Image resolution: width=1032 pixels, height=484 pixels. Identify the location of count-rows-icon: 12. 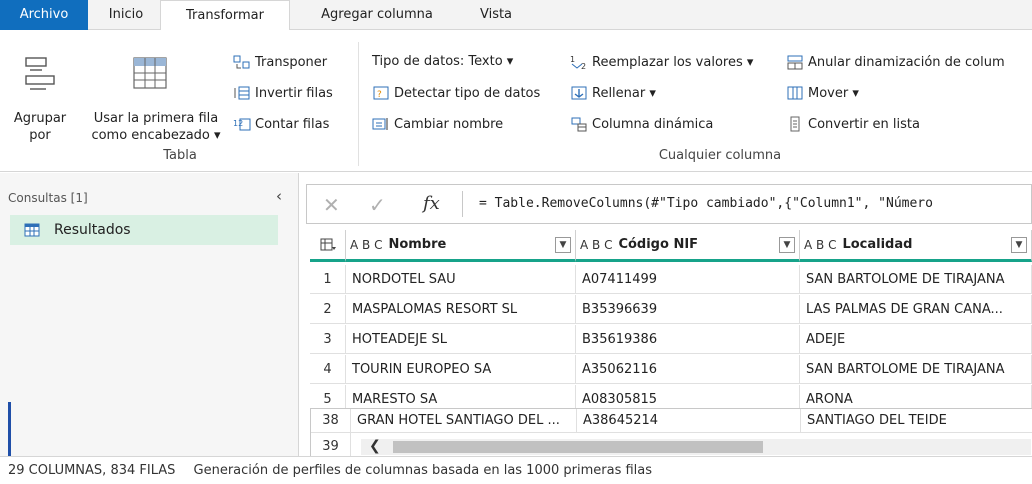
(242, 124).